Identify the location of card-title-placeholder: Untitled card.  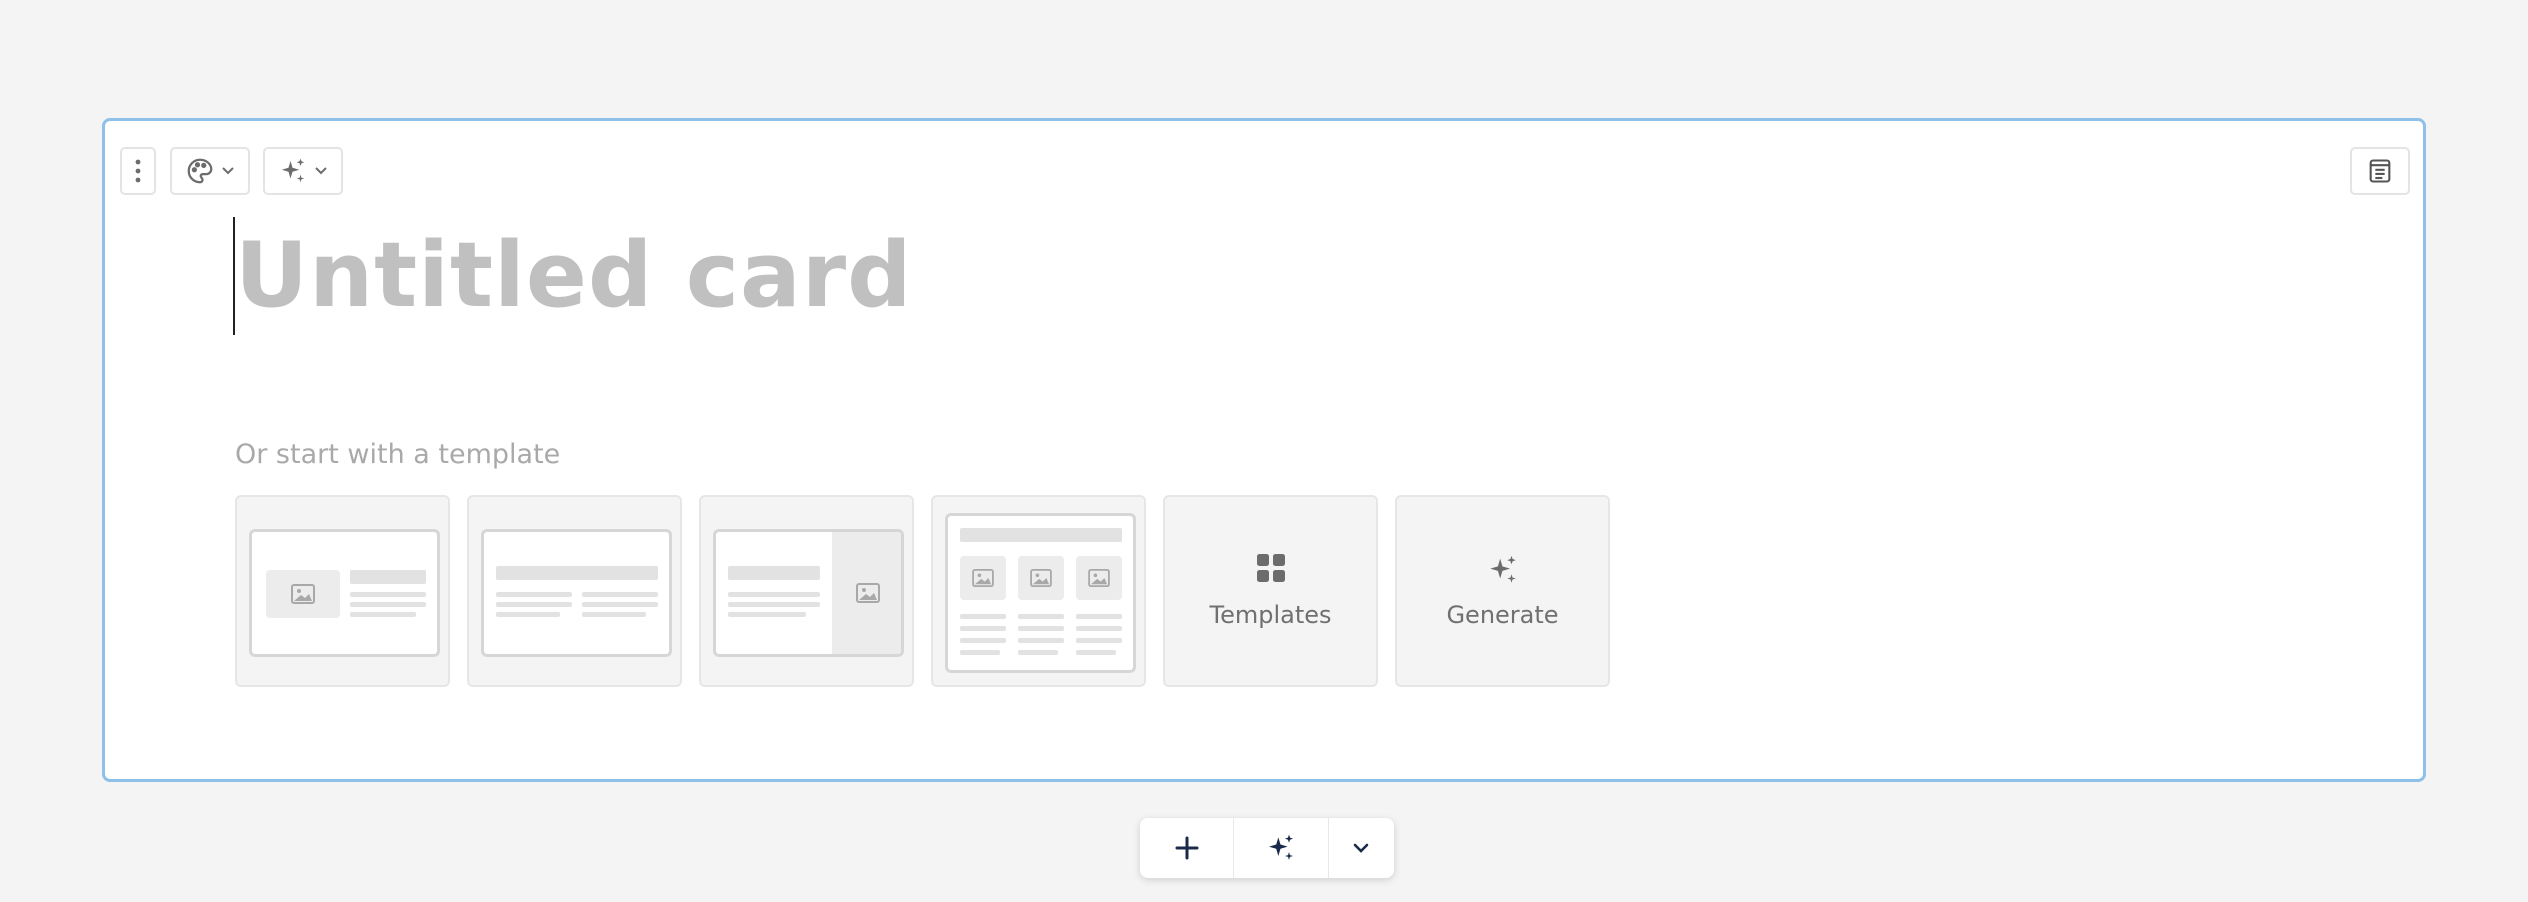
(574, 275).